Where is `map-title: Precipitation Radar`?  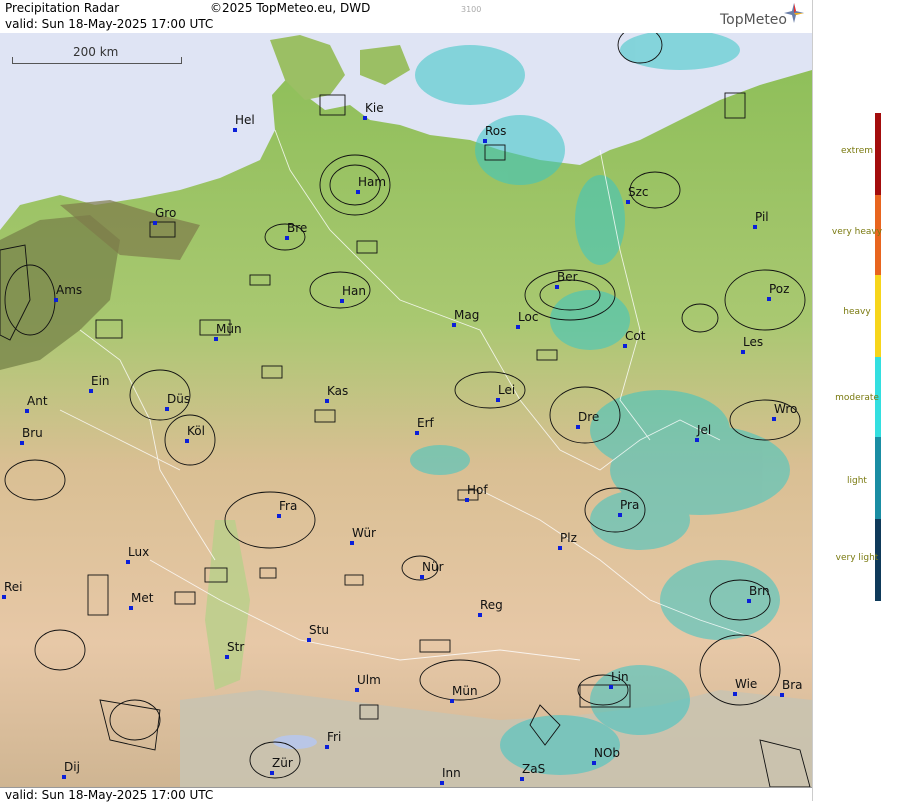
map-title: Precipitation Radar is located at coordinates (62, 8).